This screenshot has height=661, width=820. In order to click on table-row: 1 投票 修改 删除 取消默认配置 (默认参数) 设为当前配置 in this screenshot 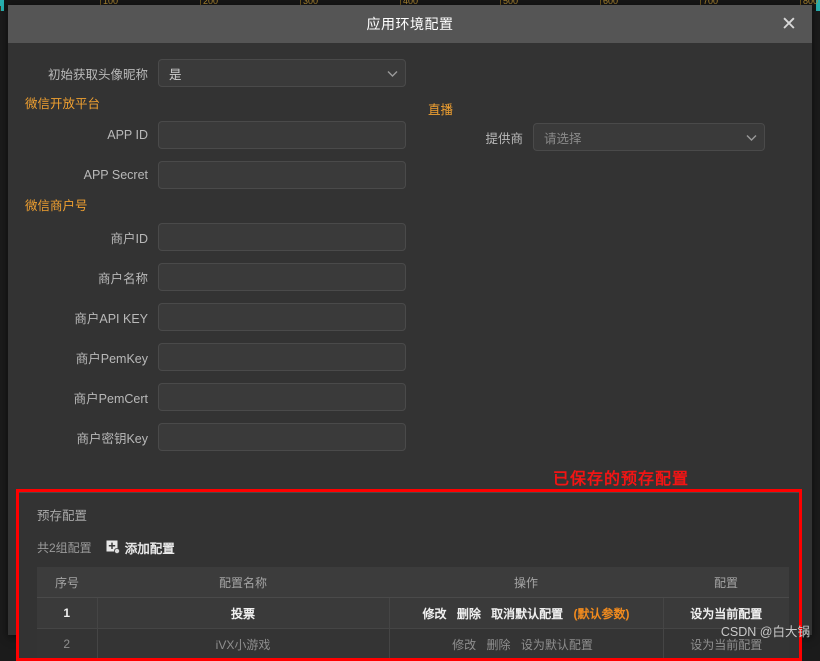, I will do `click(413, 613)`.